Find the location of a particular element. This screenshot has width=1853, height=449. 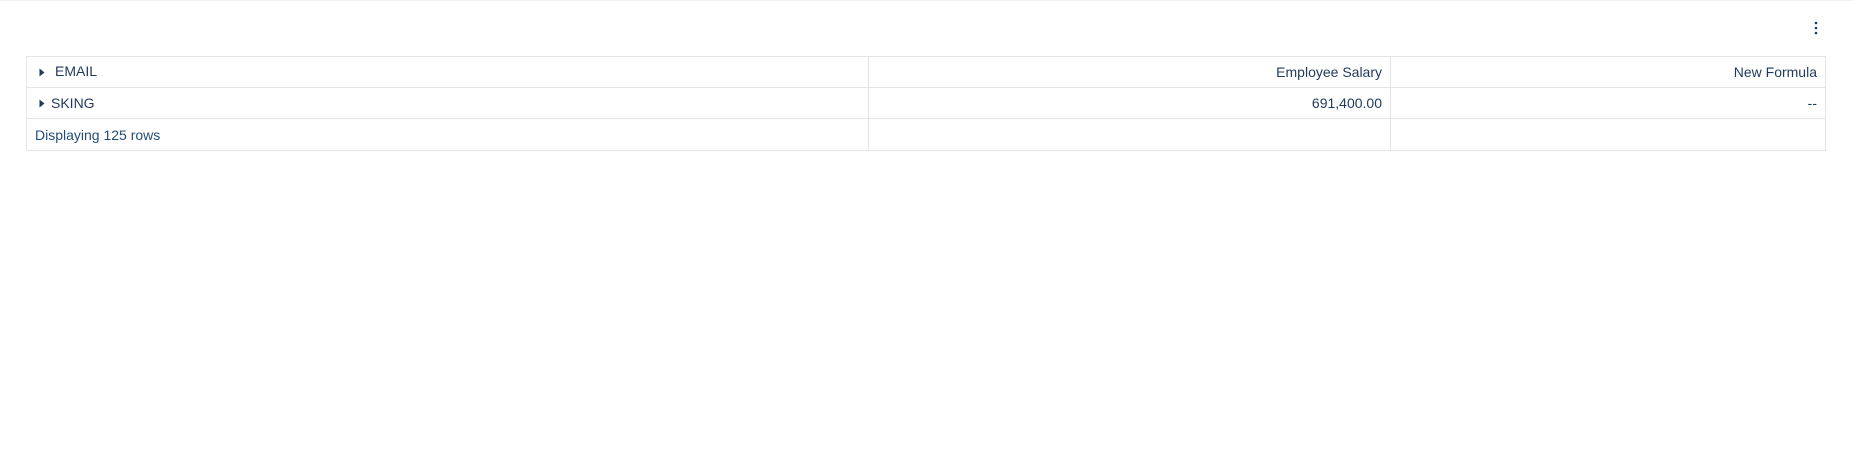

row-count-text: Displaying 125 rows is located at coordinates (98, 134).